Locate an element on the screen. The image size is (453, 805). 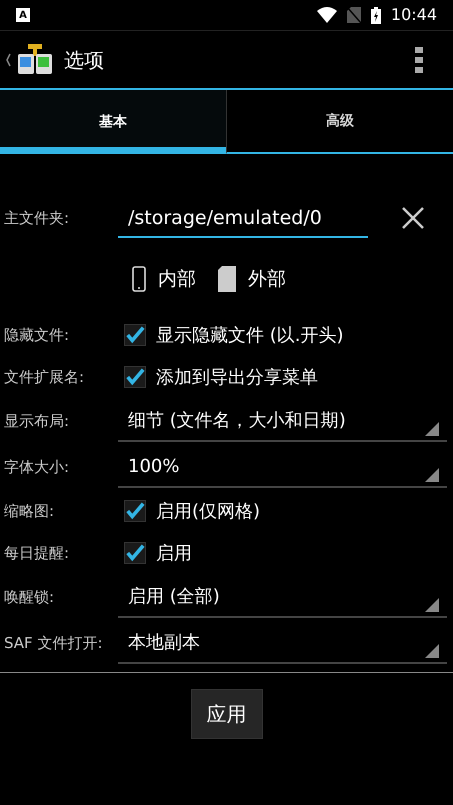
field-label: 唤醒锁: is located at coordinates (29, 597).